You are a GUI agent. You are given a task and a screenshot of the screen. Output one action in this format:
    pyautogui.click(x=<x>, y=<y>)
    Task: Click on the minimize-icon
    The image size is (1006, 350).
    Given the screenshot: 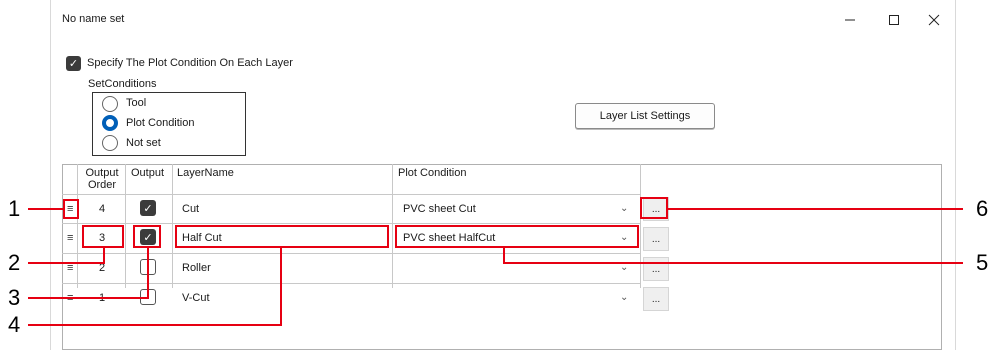 What is the action you would take?
    pyautogui.click(x=850, y=20)
    